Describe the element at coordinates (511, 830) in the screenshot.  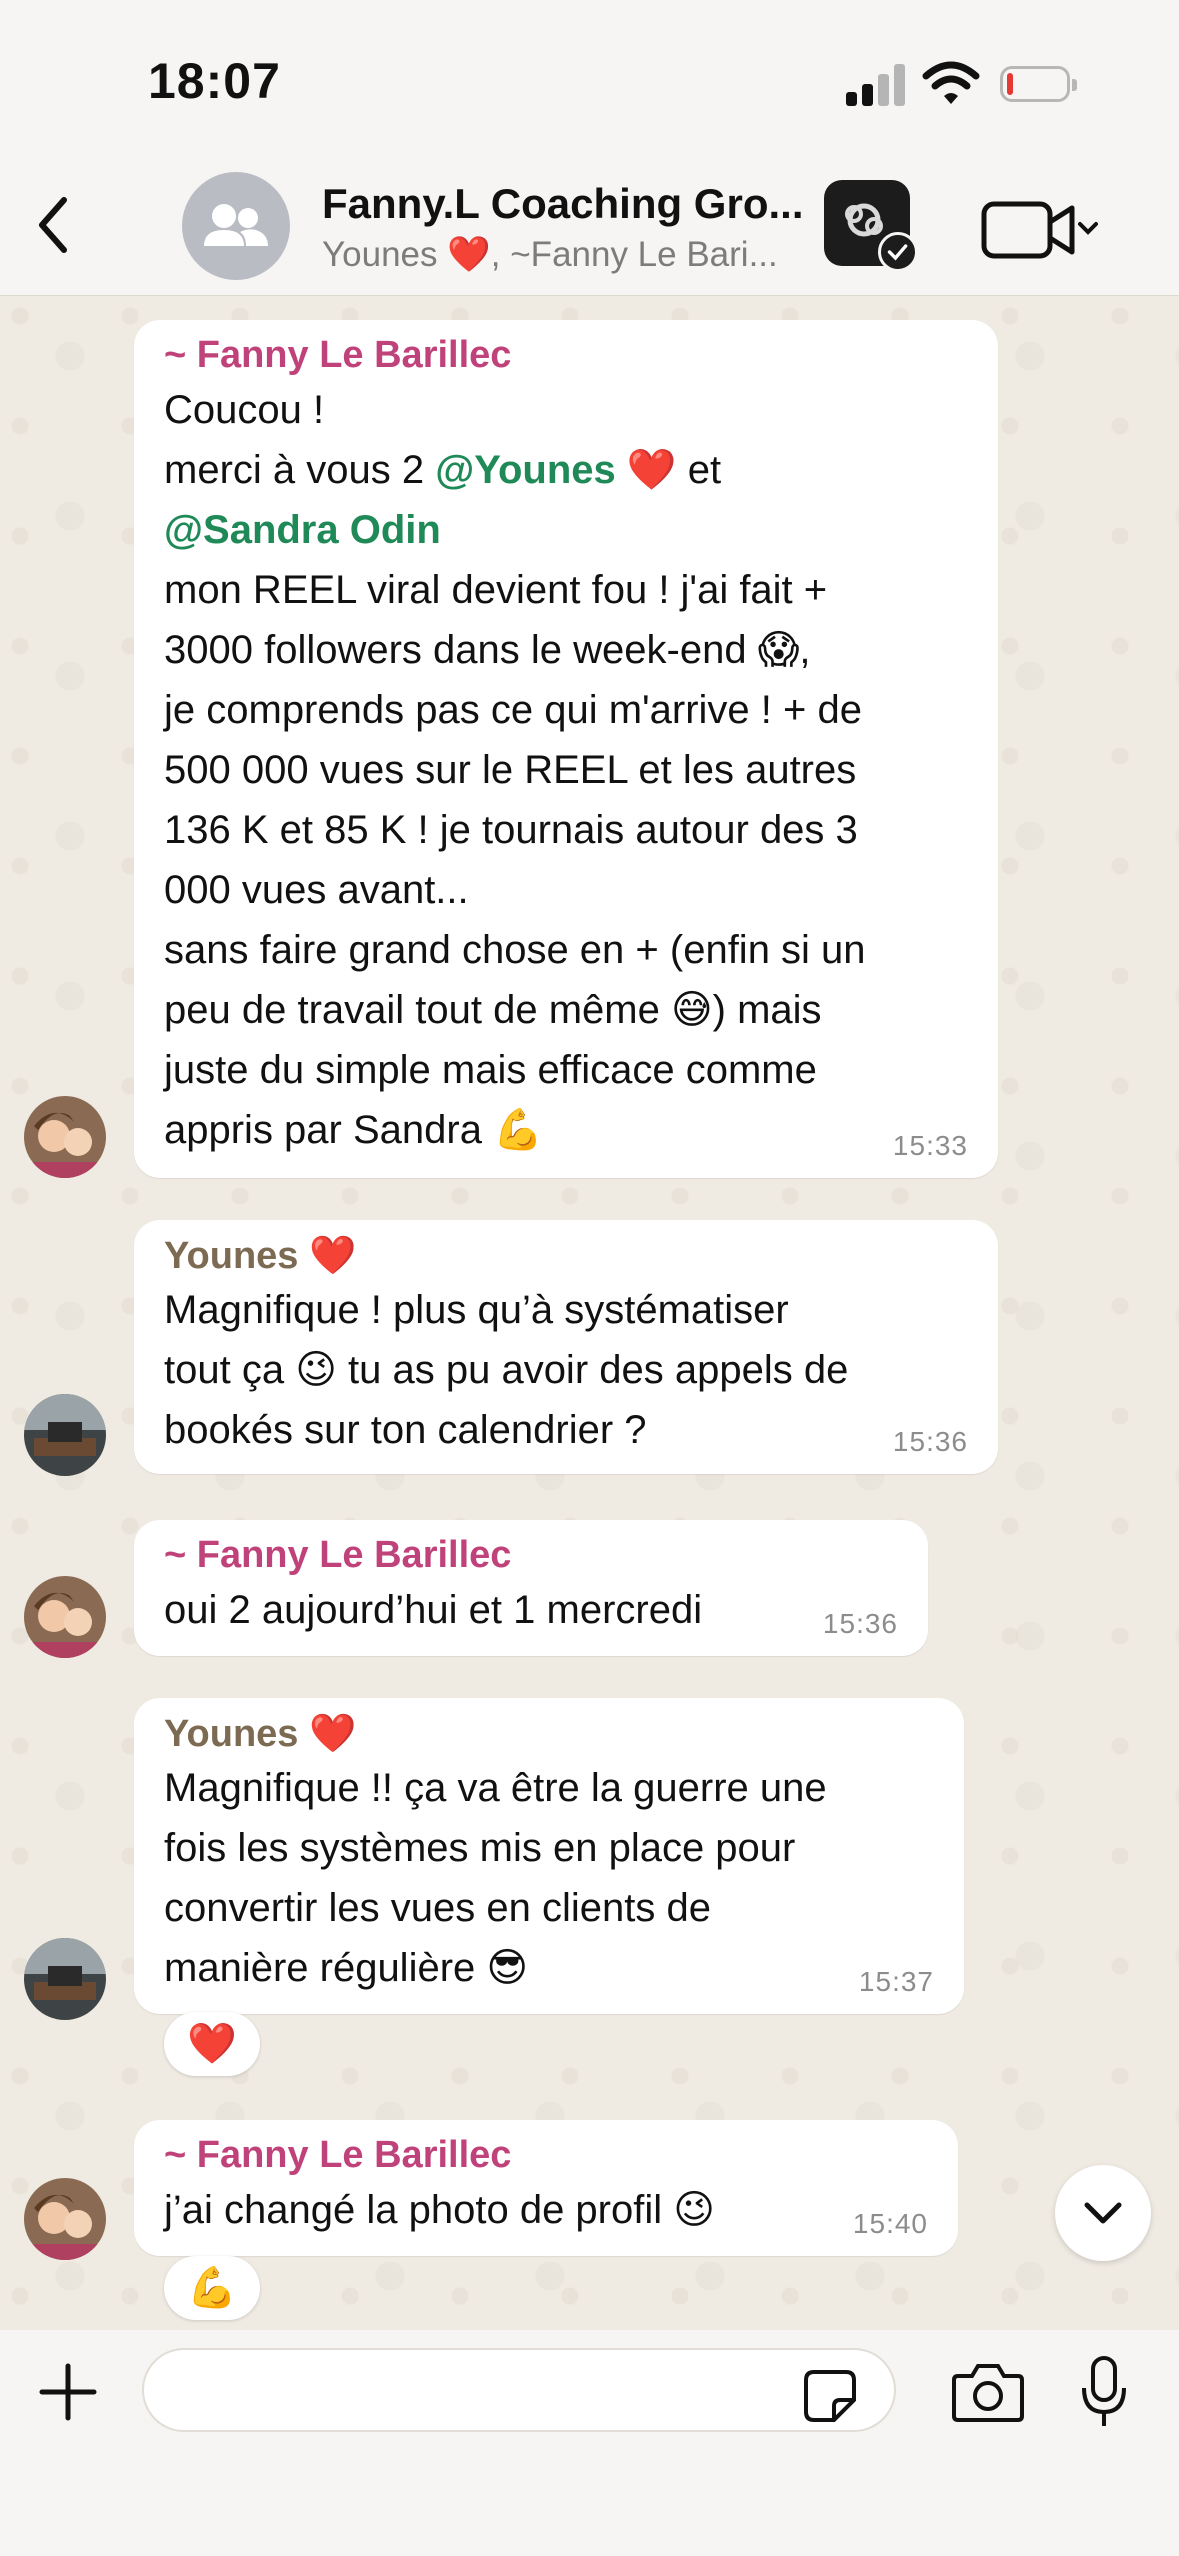
I see `message-line: 136 K et 85 K ! je tournais autour des 3` at that location.